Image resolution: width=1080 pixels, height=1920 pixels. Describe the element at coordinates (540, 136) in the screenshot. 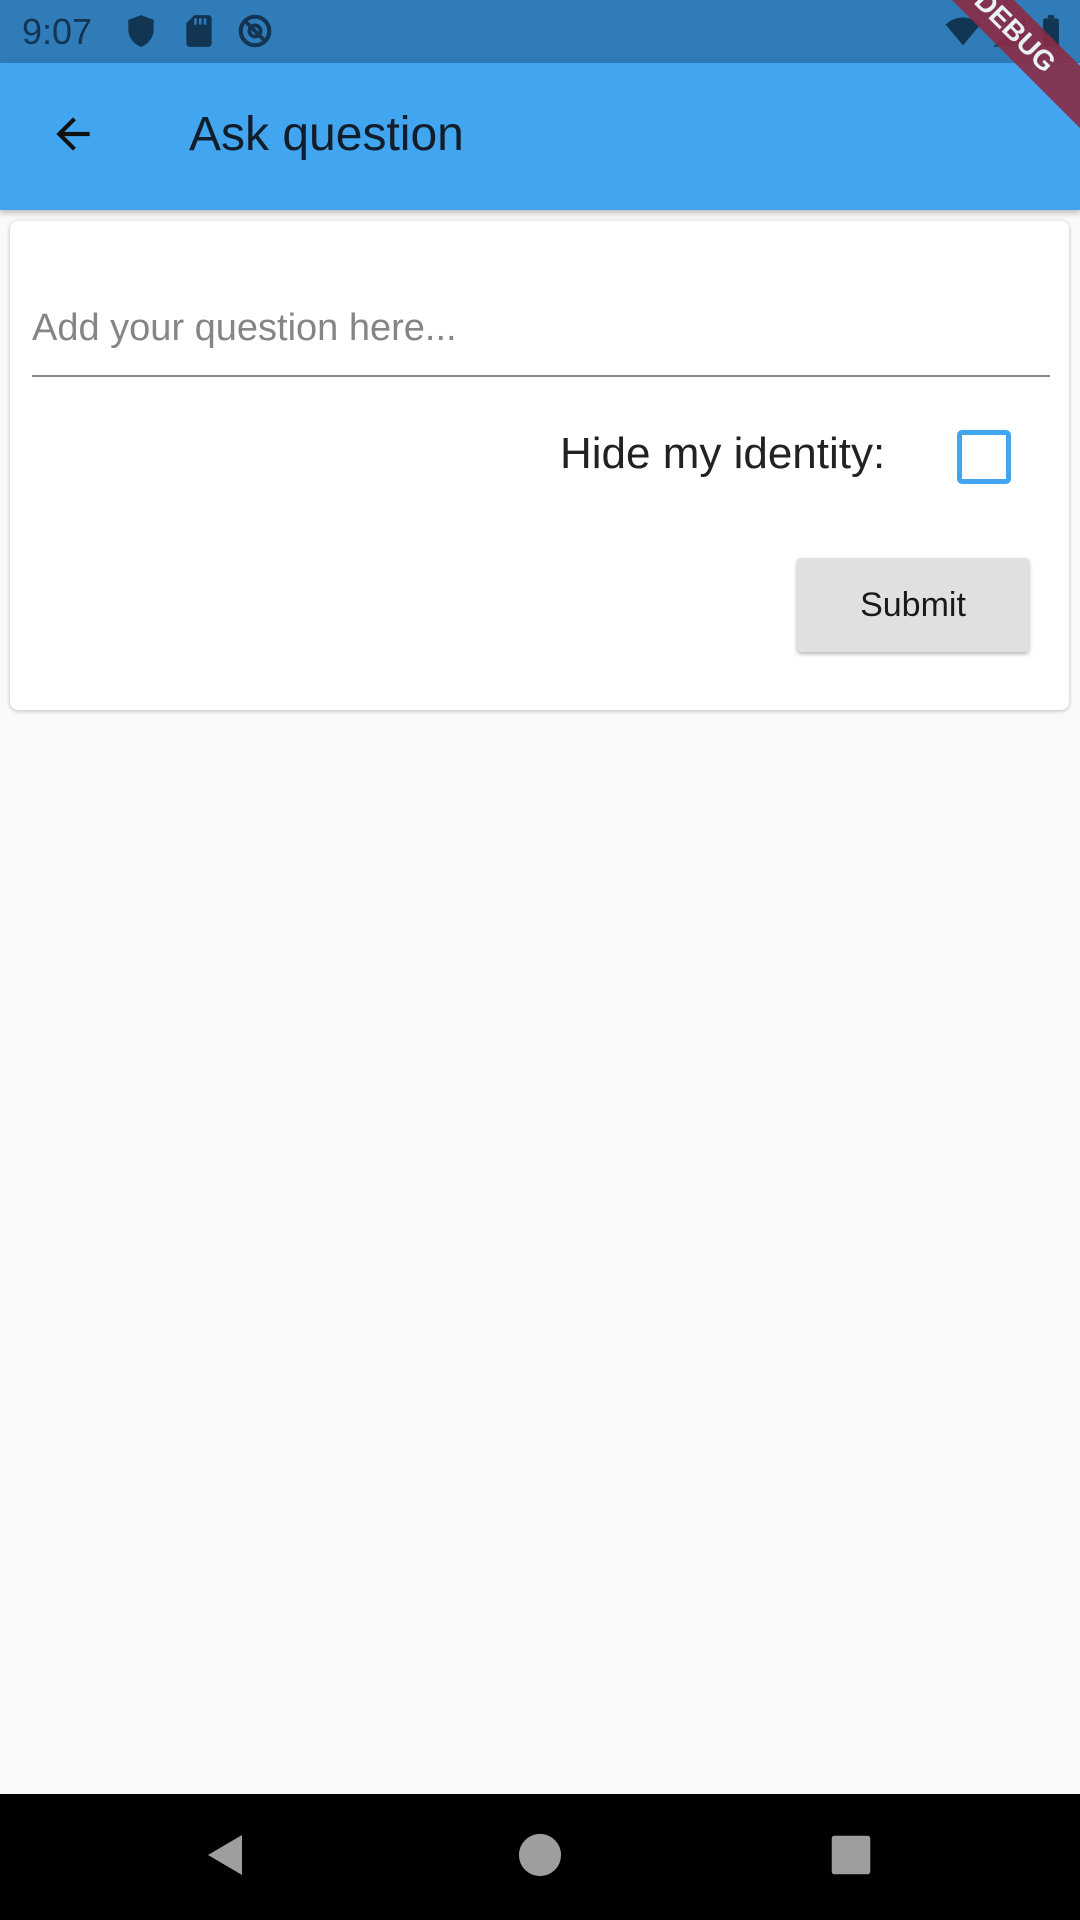

I see `app-bar: Ask question` at that location.